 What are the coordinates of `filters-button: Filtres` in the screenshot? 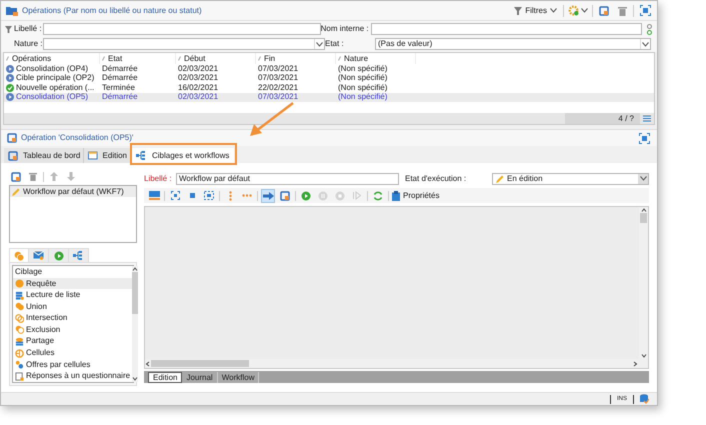 It's located at (535, 10).